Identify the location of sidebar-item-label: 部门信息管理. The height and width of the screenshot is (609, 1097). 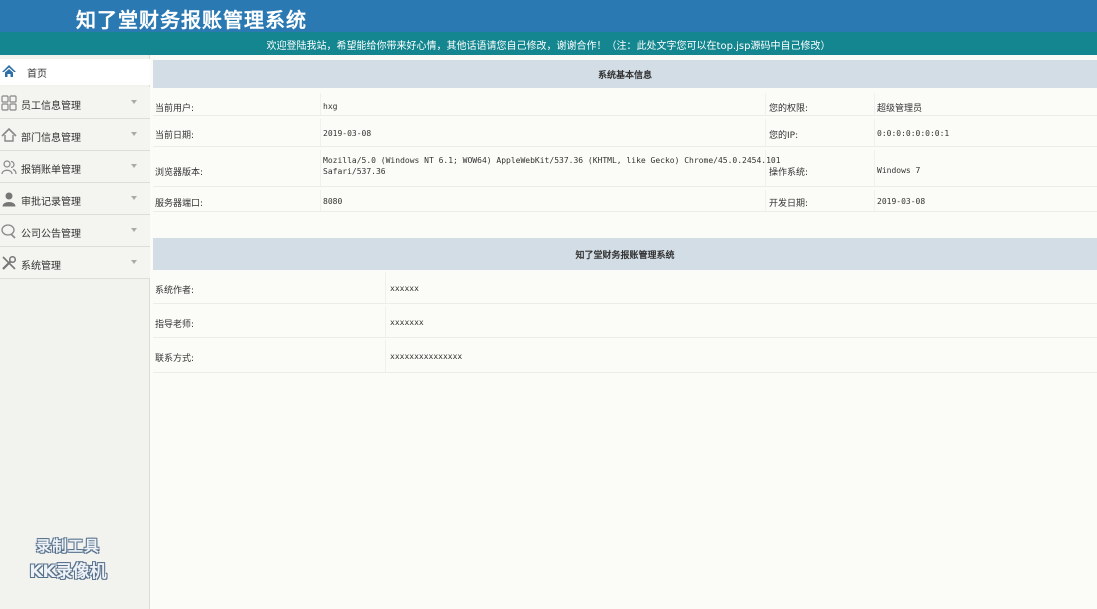
(51, 138).